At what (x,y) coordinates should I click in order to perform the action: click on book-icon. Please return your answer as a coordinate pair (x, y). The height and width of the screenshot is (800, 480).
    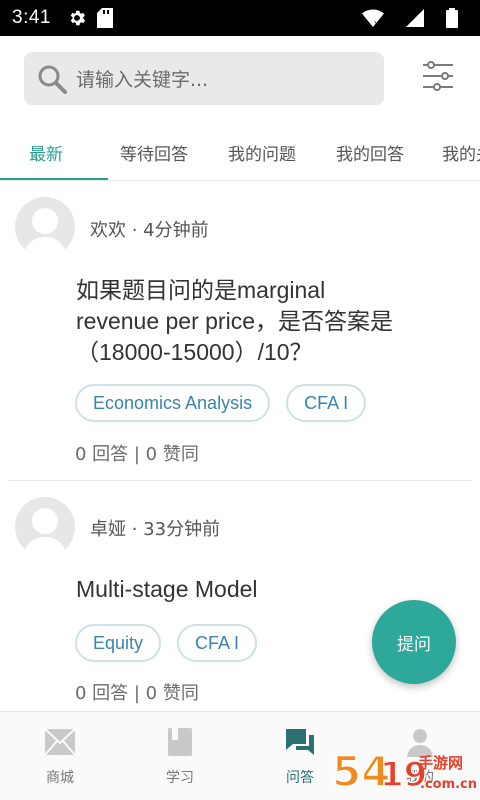
    Looking at the image, I should click on (180, 744).